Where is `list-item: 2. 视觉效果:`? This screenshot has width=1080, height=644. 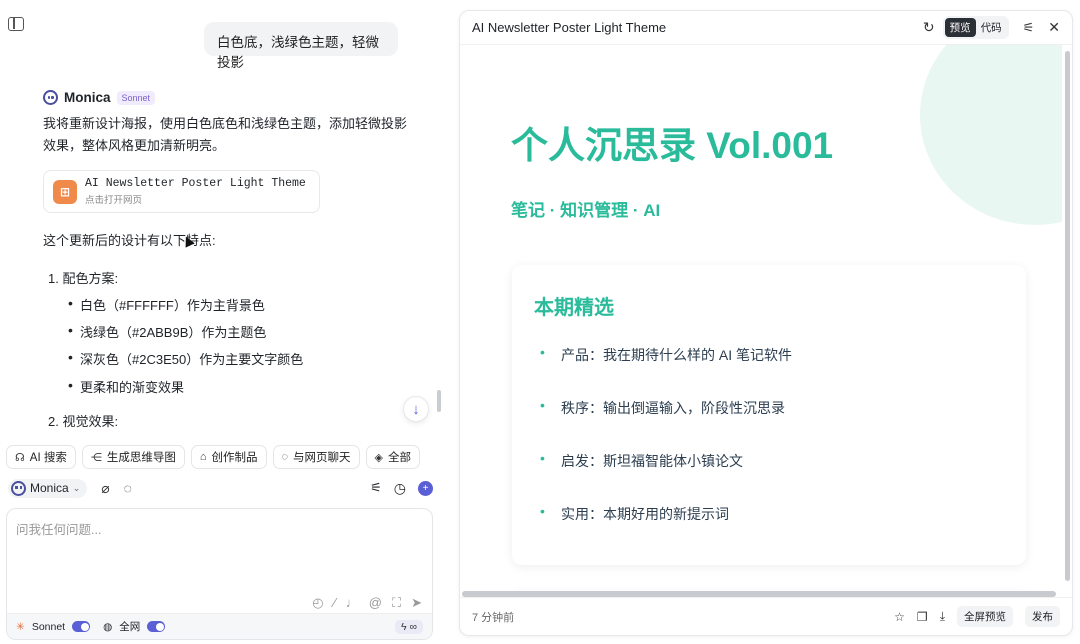 list-item: 2. 视觉效果: is located at coordinates (83, 421).